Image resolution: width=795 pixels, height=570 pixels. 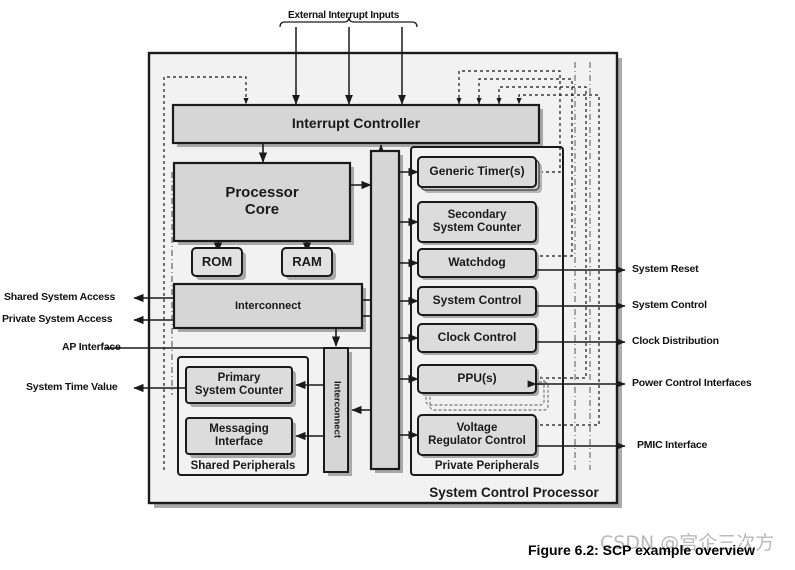 What do you see at coordinates (344, 15) in the screenshot?
I see `external-interrupt-inputs-label: External Interrupt Inputs` at bounding box center [344, 15].